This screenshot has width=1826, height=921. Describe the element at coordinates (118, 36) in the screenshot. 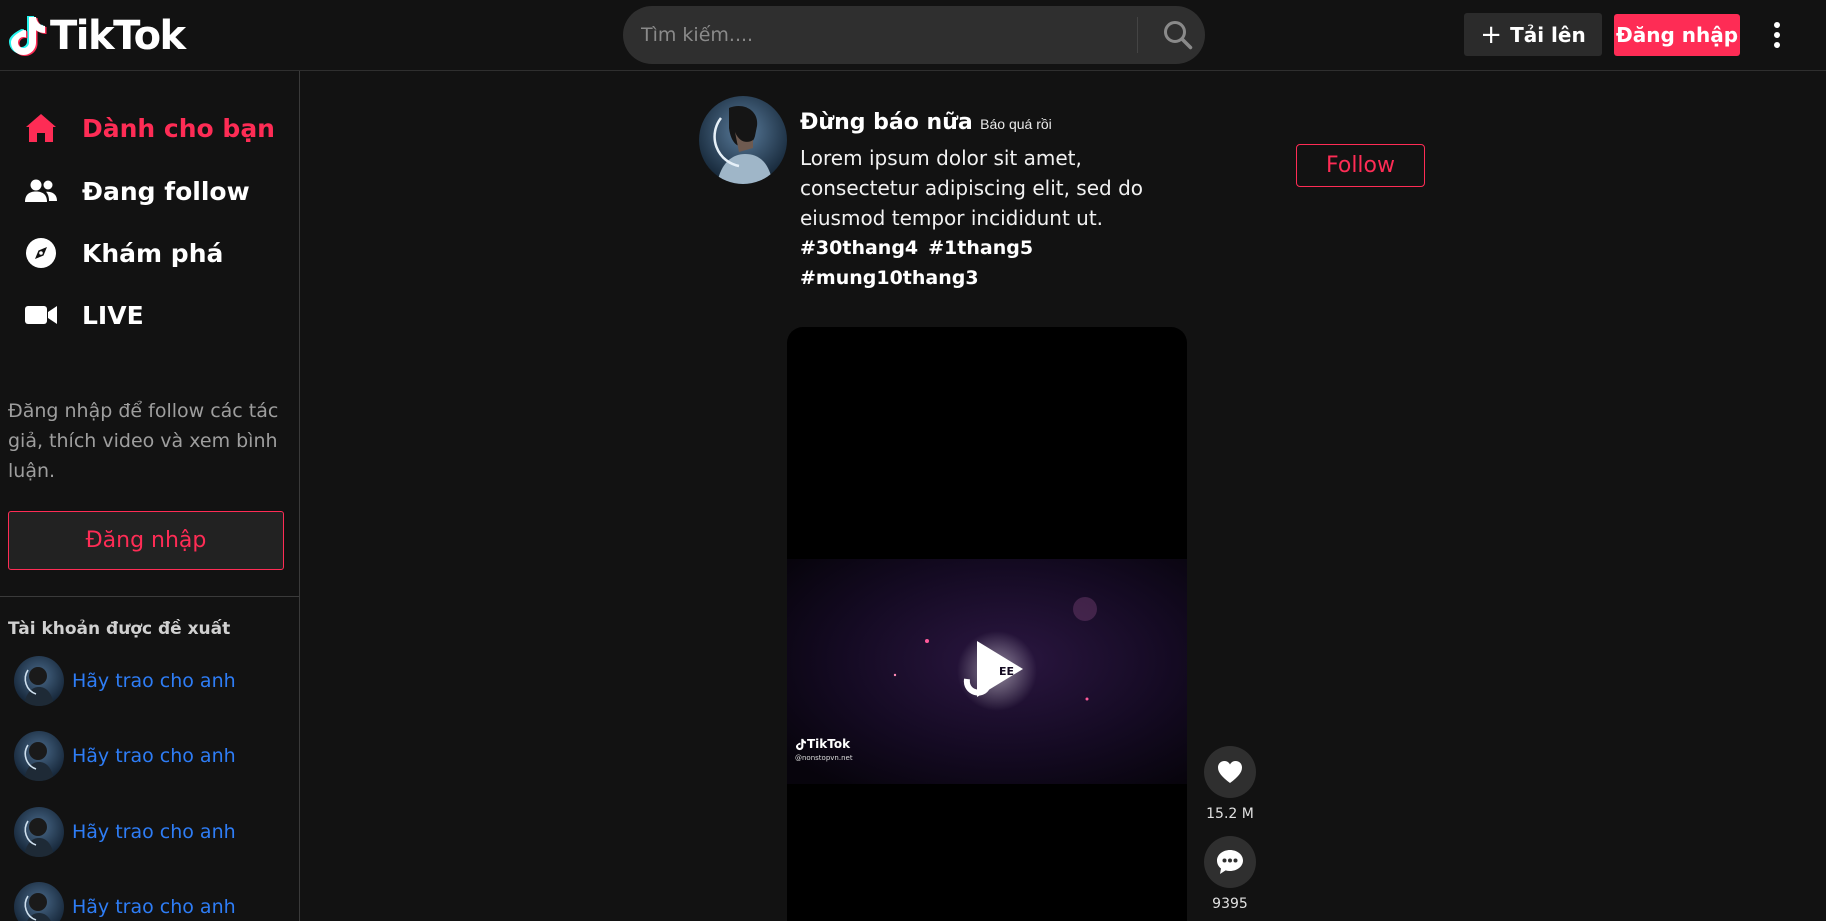

I see `logo-text: TikTok` at that location.